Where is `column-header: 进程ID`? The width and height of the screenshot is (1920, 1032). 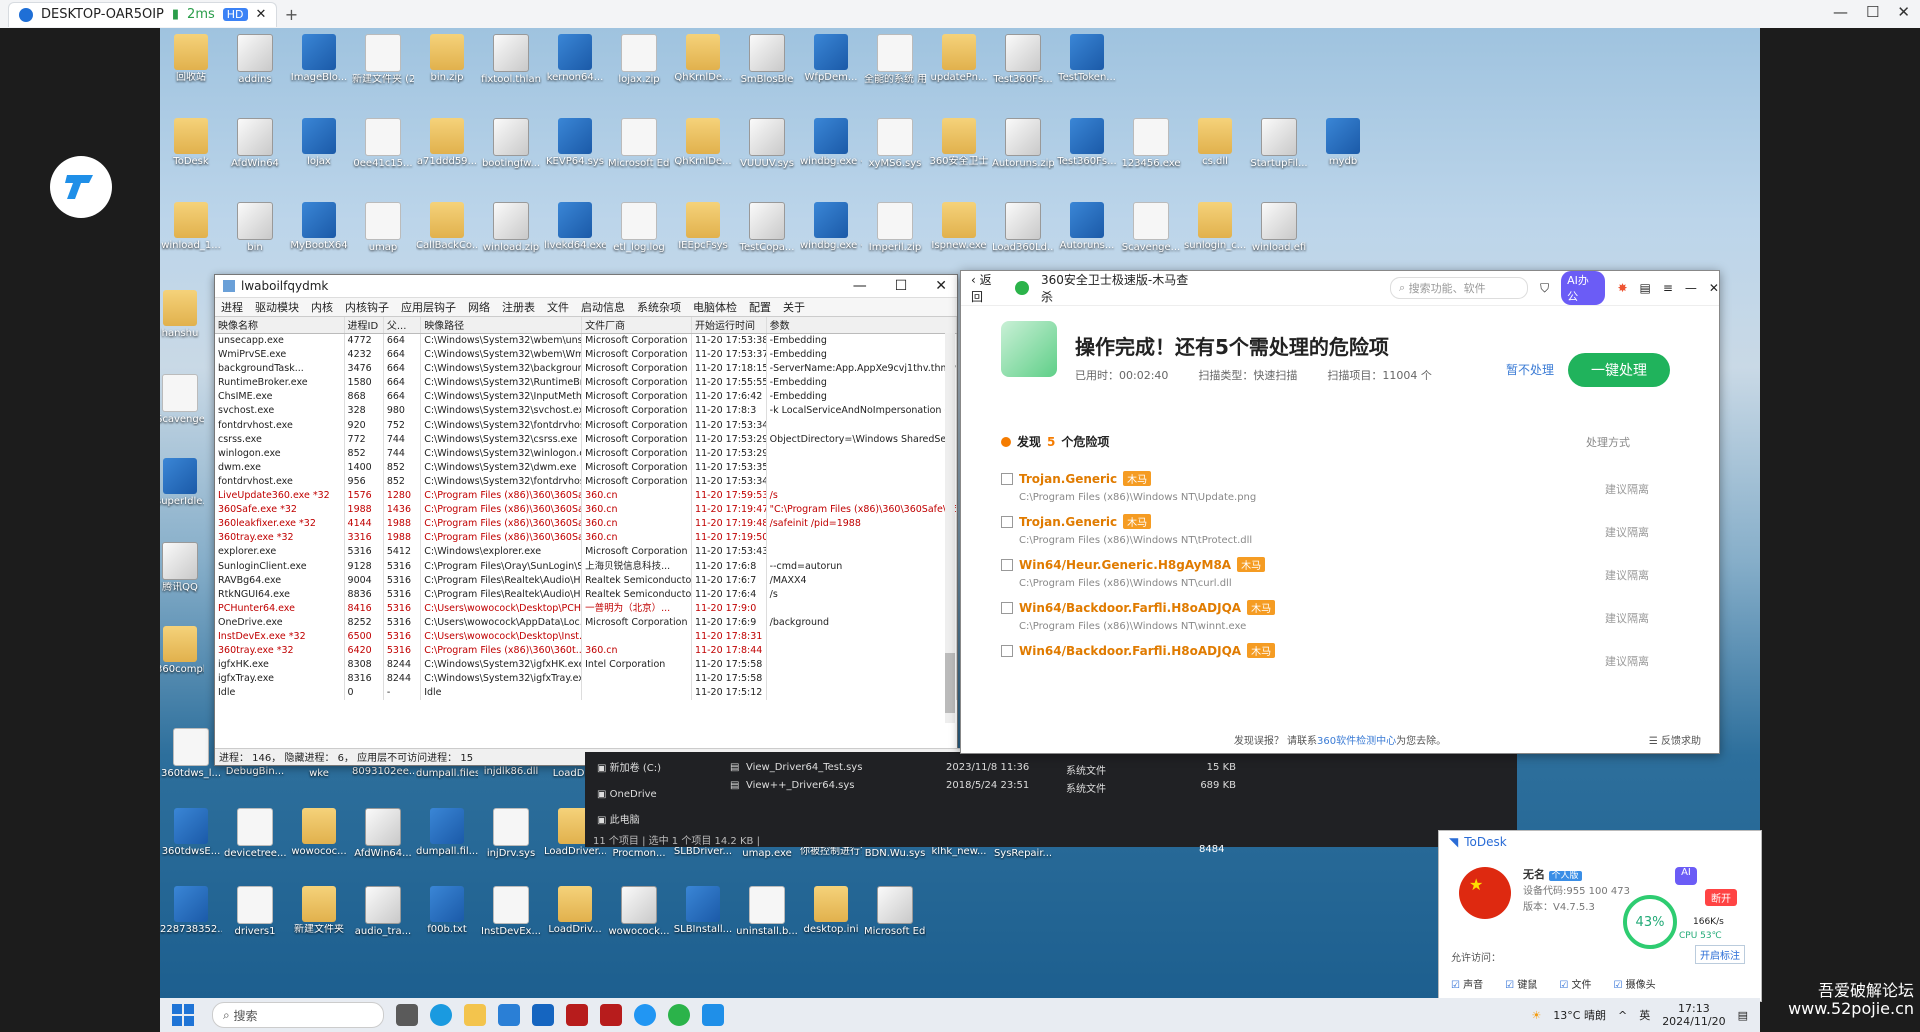
column-header: 进程ID is located at coordinates (364, 325).